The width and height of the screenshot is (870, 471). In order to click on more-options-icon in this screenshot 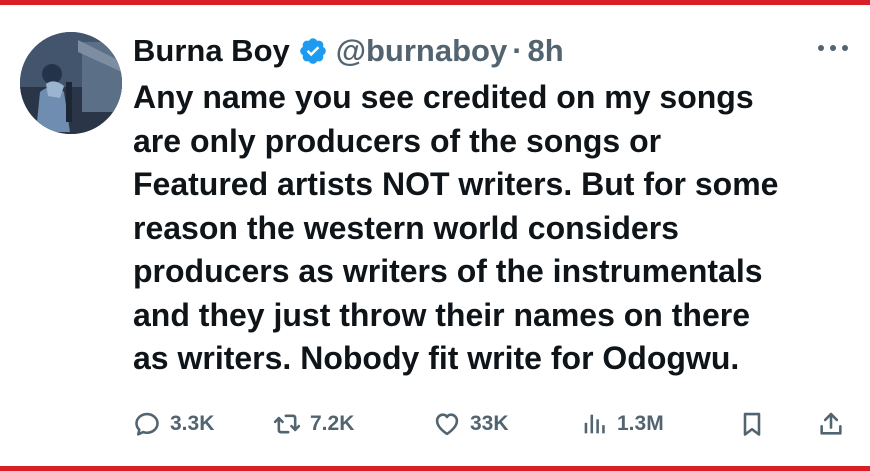, I will do `click(833, 48)`.